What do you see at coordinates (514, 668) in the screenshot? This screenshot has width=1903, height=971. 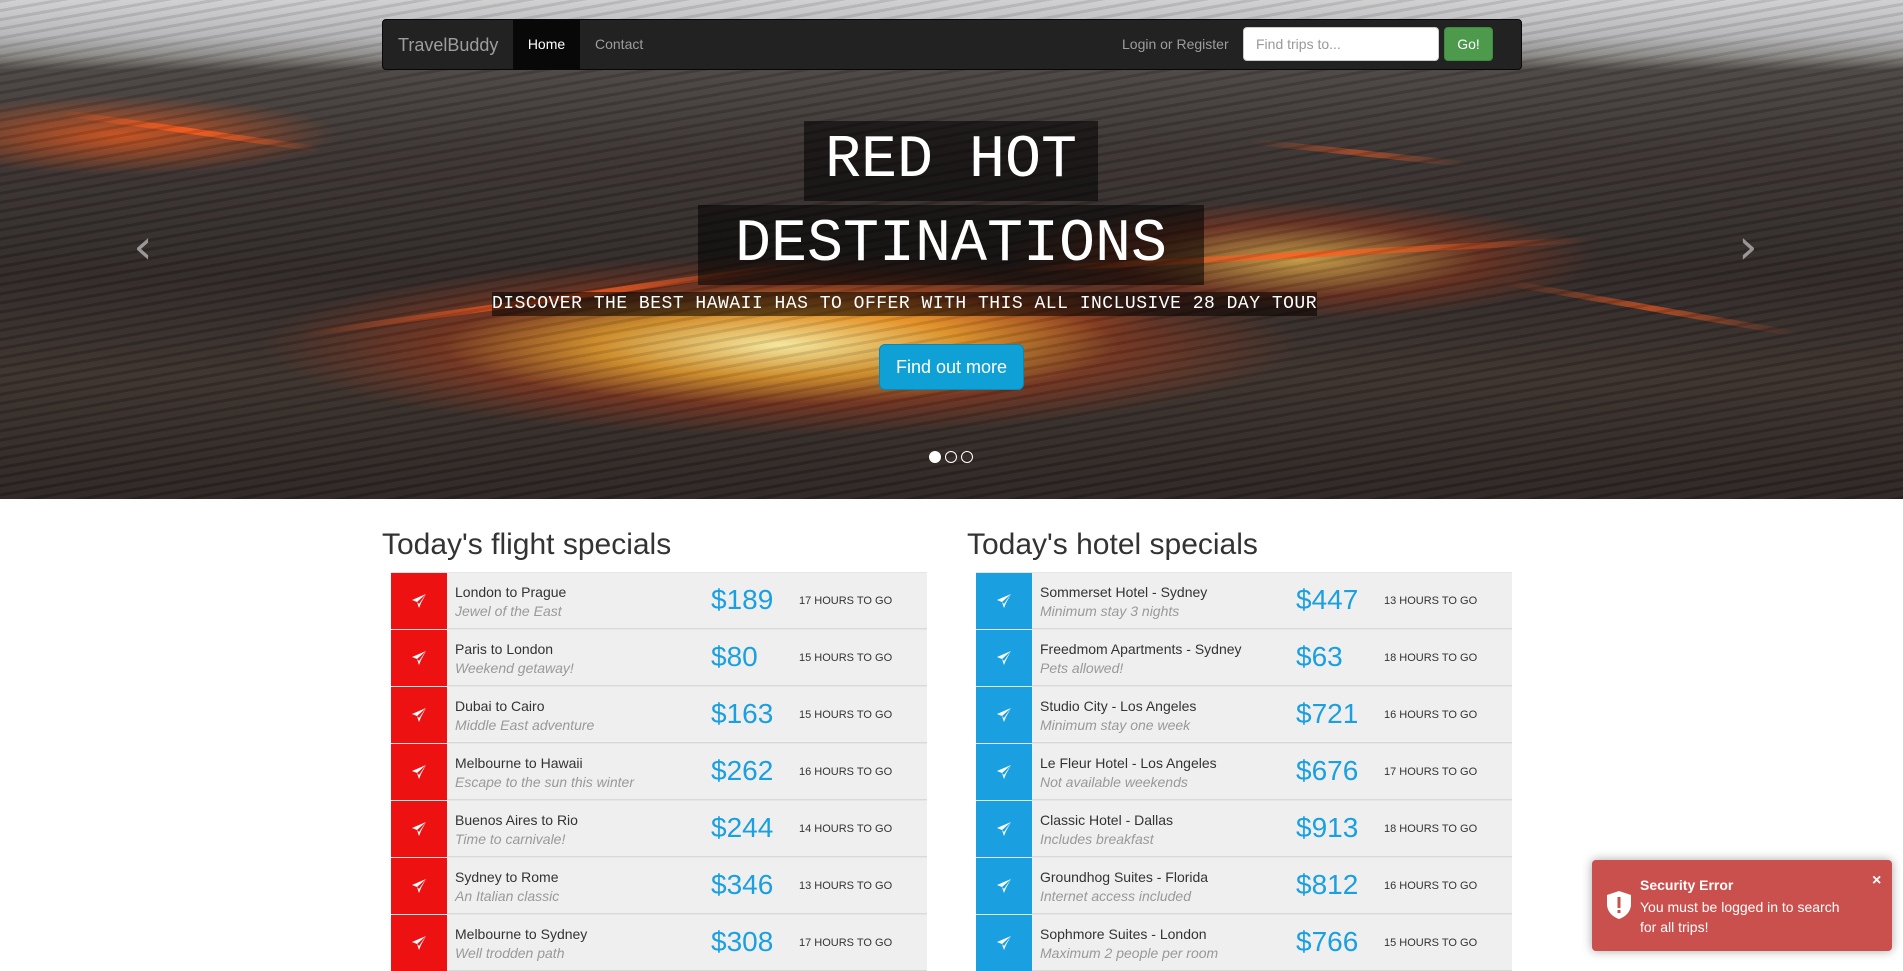 I see `special-description: Weekend getaway!` at bounding box center [514, 668].